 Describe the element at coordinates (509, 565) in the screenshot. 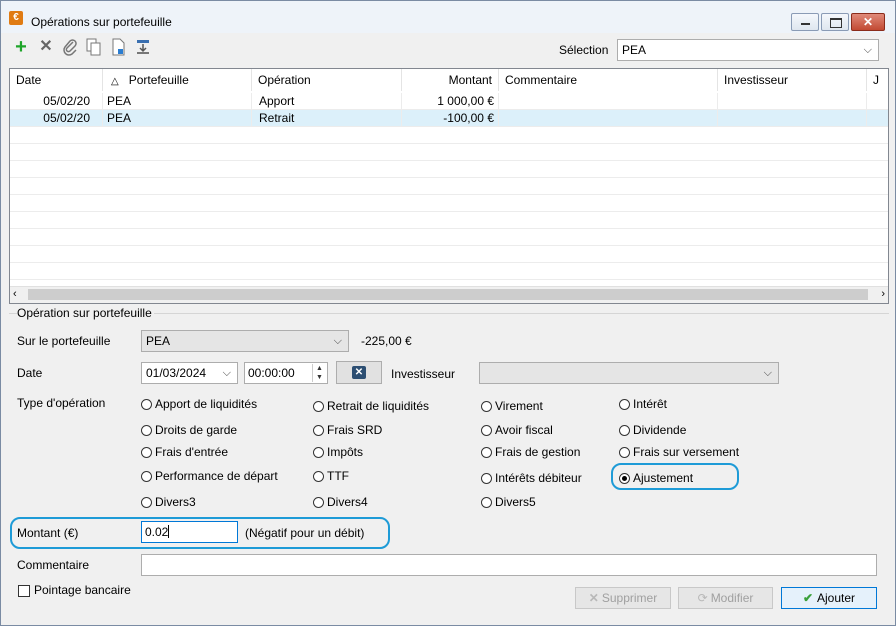

I see `commentaire-input` at that location.